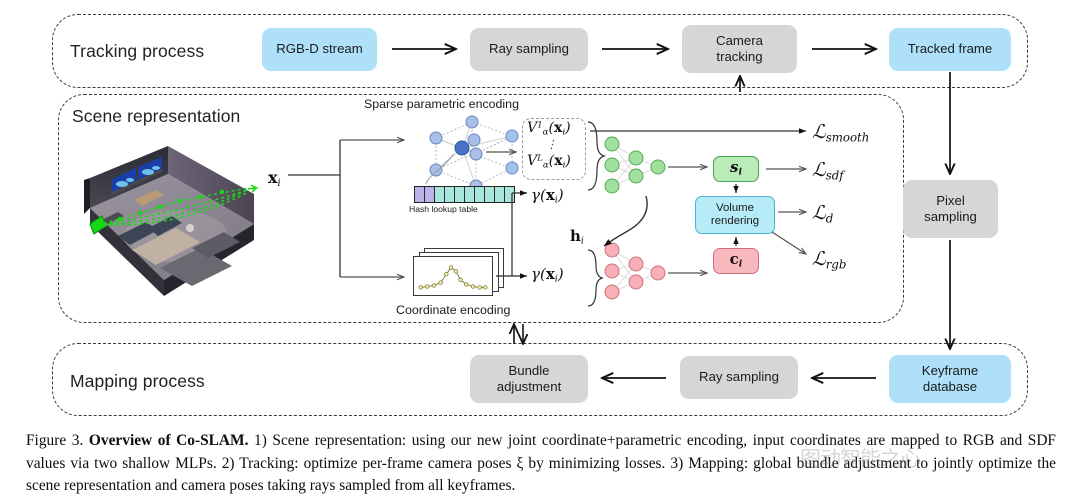 Image resolution: width=1080 pixels, height=503 pixels. Describe the element at coordinates (551, 144) in the screenshot. I see `label-v-alpha-dots: ⋮` at that location.